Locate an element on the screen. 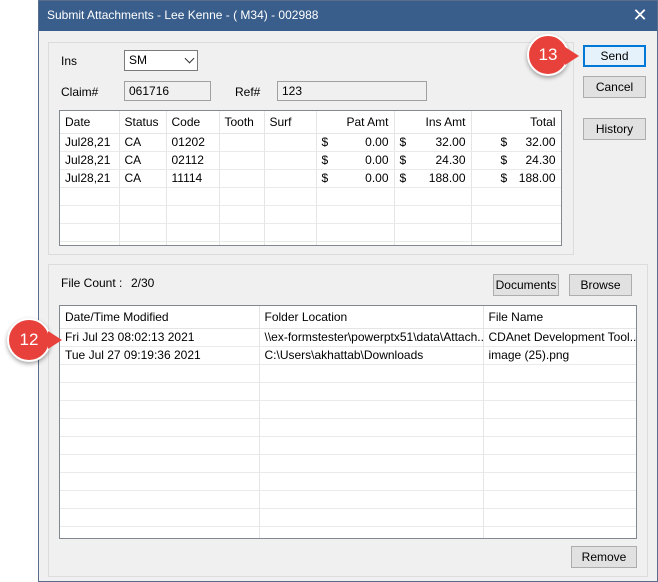 The height and width of the screenshot is (582, 658). table-row: Jul28,21 CA 11114 $0.00 $188.00 $188.00 is located at coordinates (310, 178).